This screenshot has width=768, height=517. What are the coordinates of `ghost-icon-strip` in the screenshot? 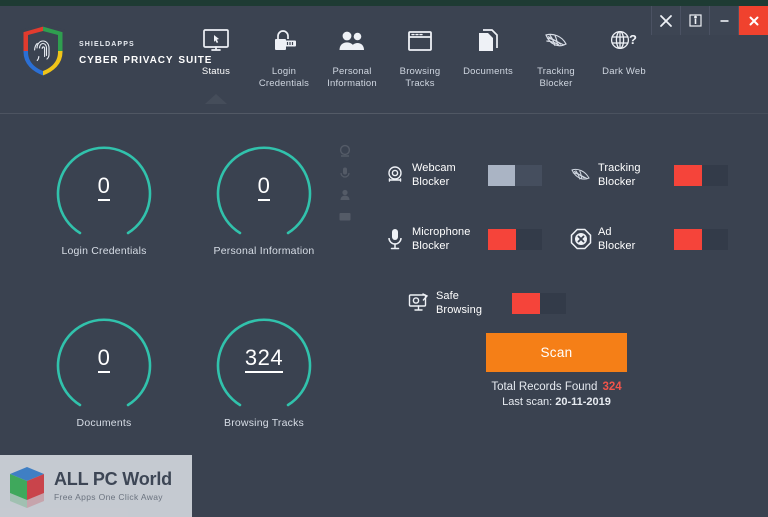 It's located at (345, 184).